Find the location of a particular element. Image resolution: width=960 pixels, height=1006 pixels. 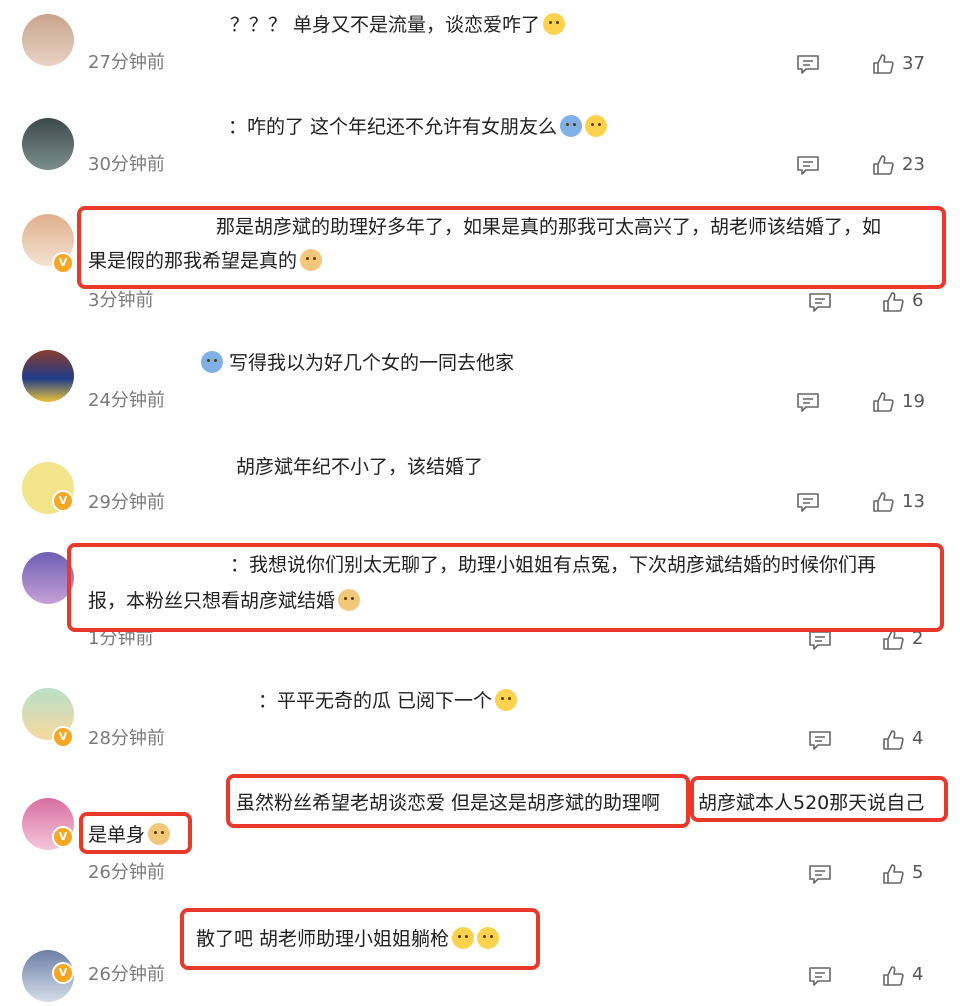

like-count: 19 is located at coordinates (913, 401).